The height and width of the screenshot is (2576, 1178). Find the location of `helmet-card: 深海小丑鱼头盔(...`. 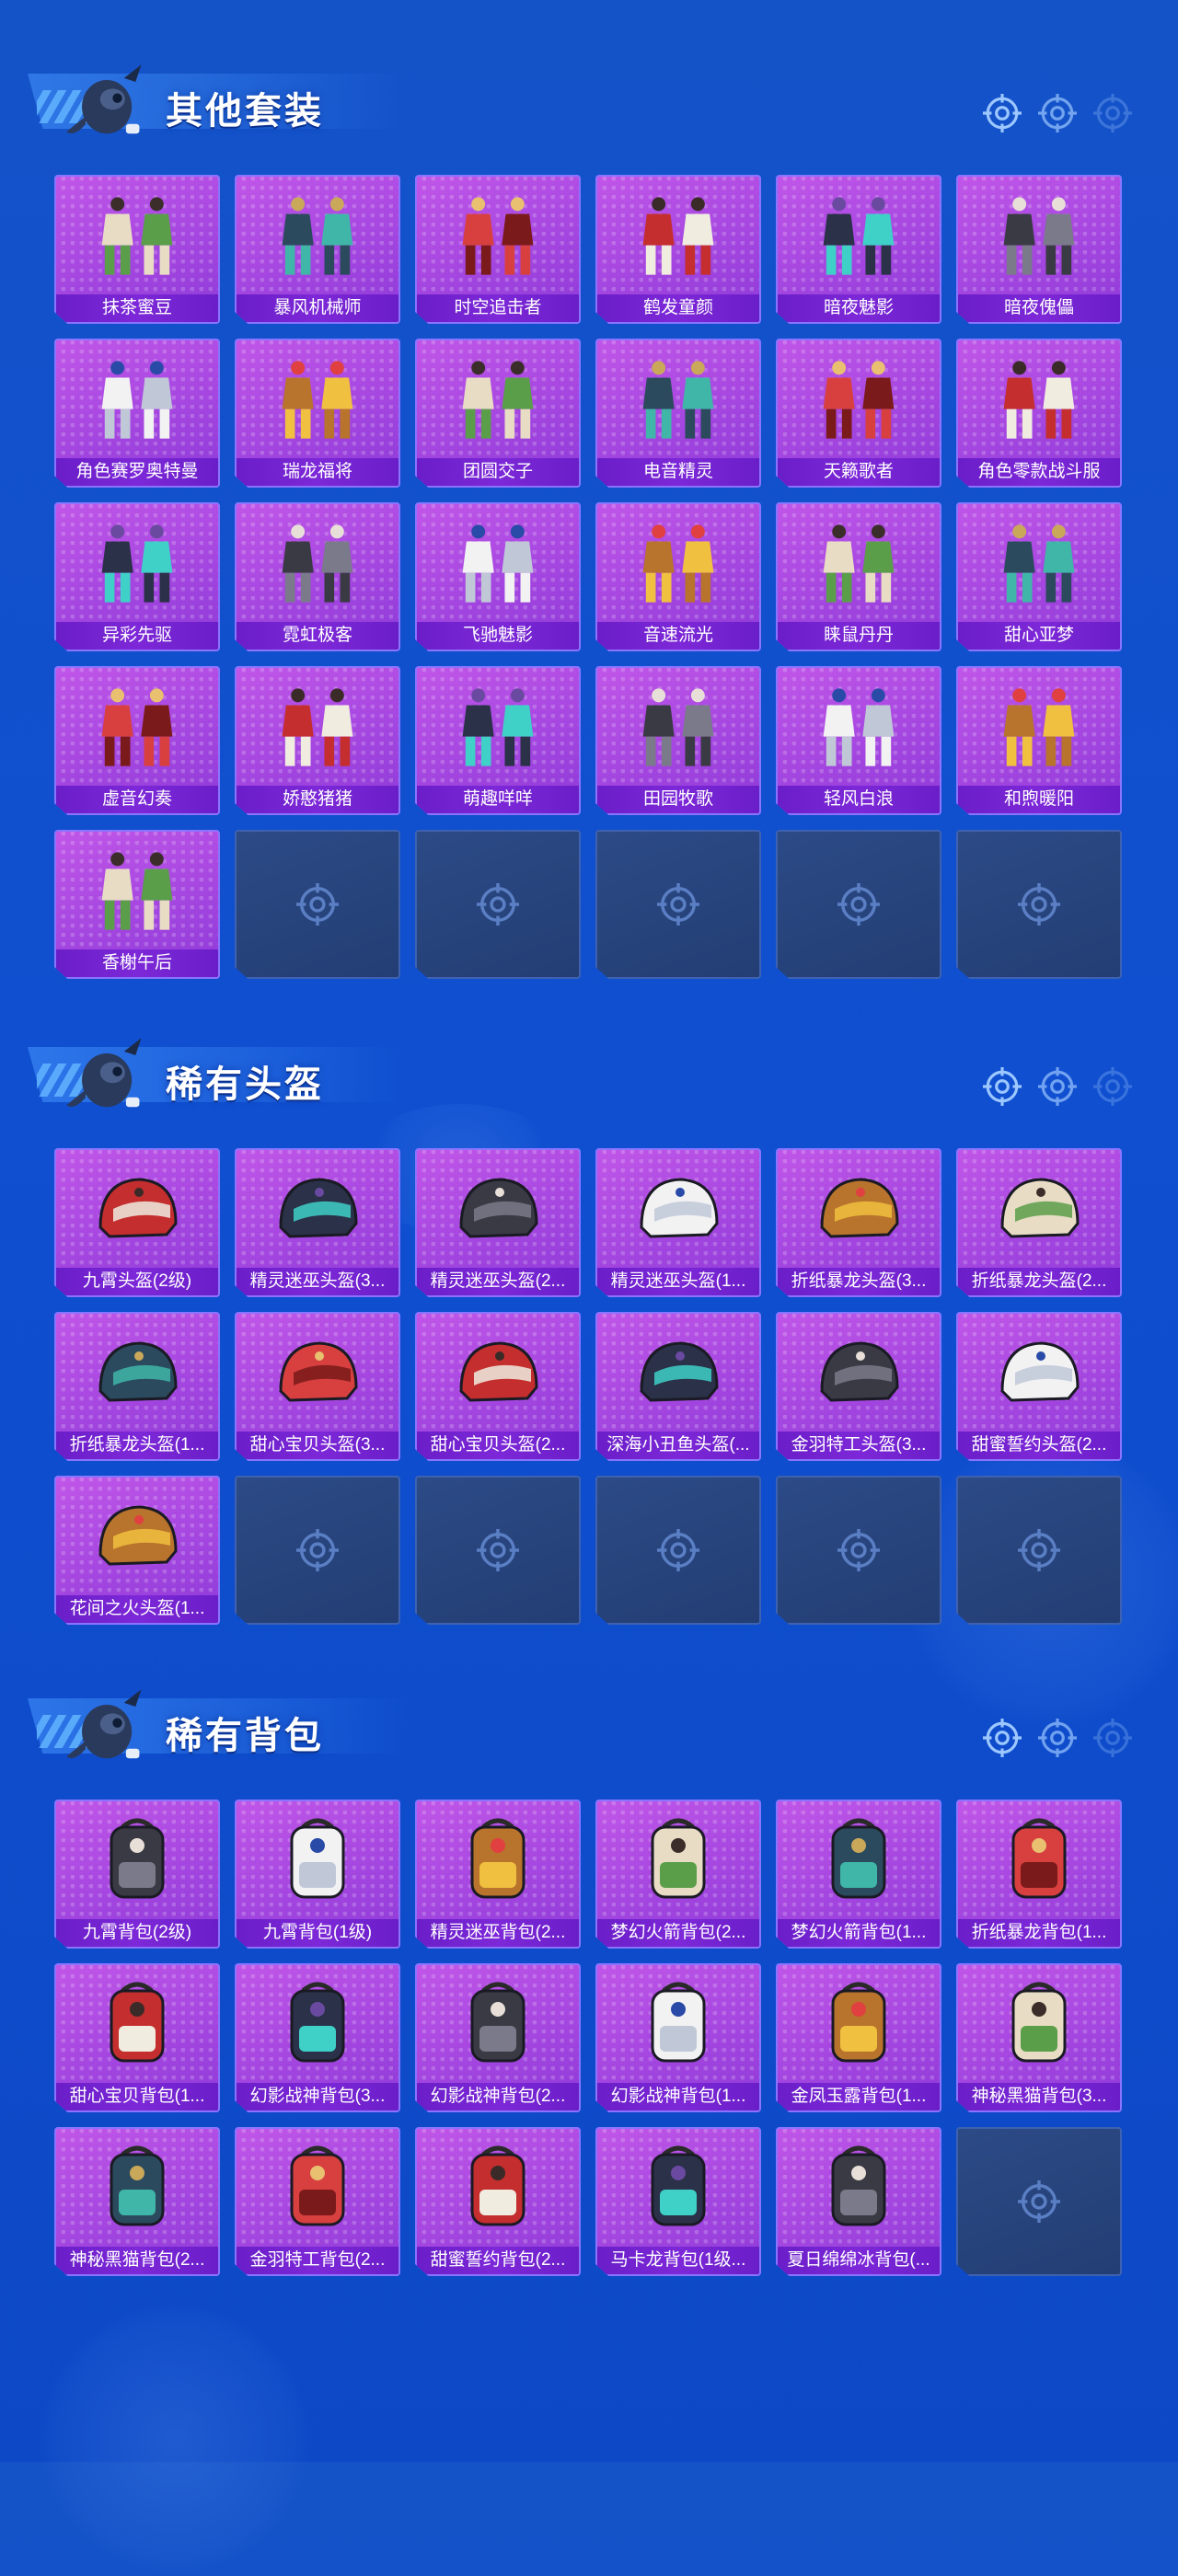

helmet-card: 深海小丑鱼头盔(... is located at coordinates (678, 1386).